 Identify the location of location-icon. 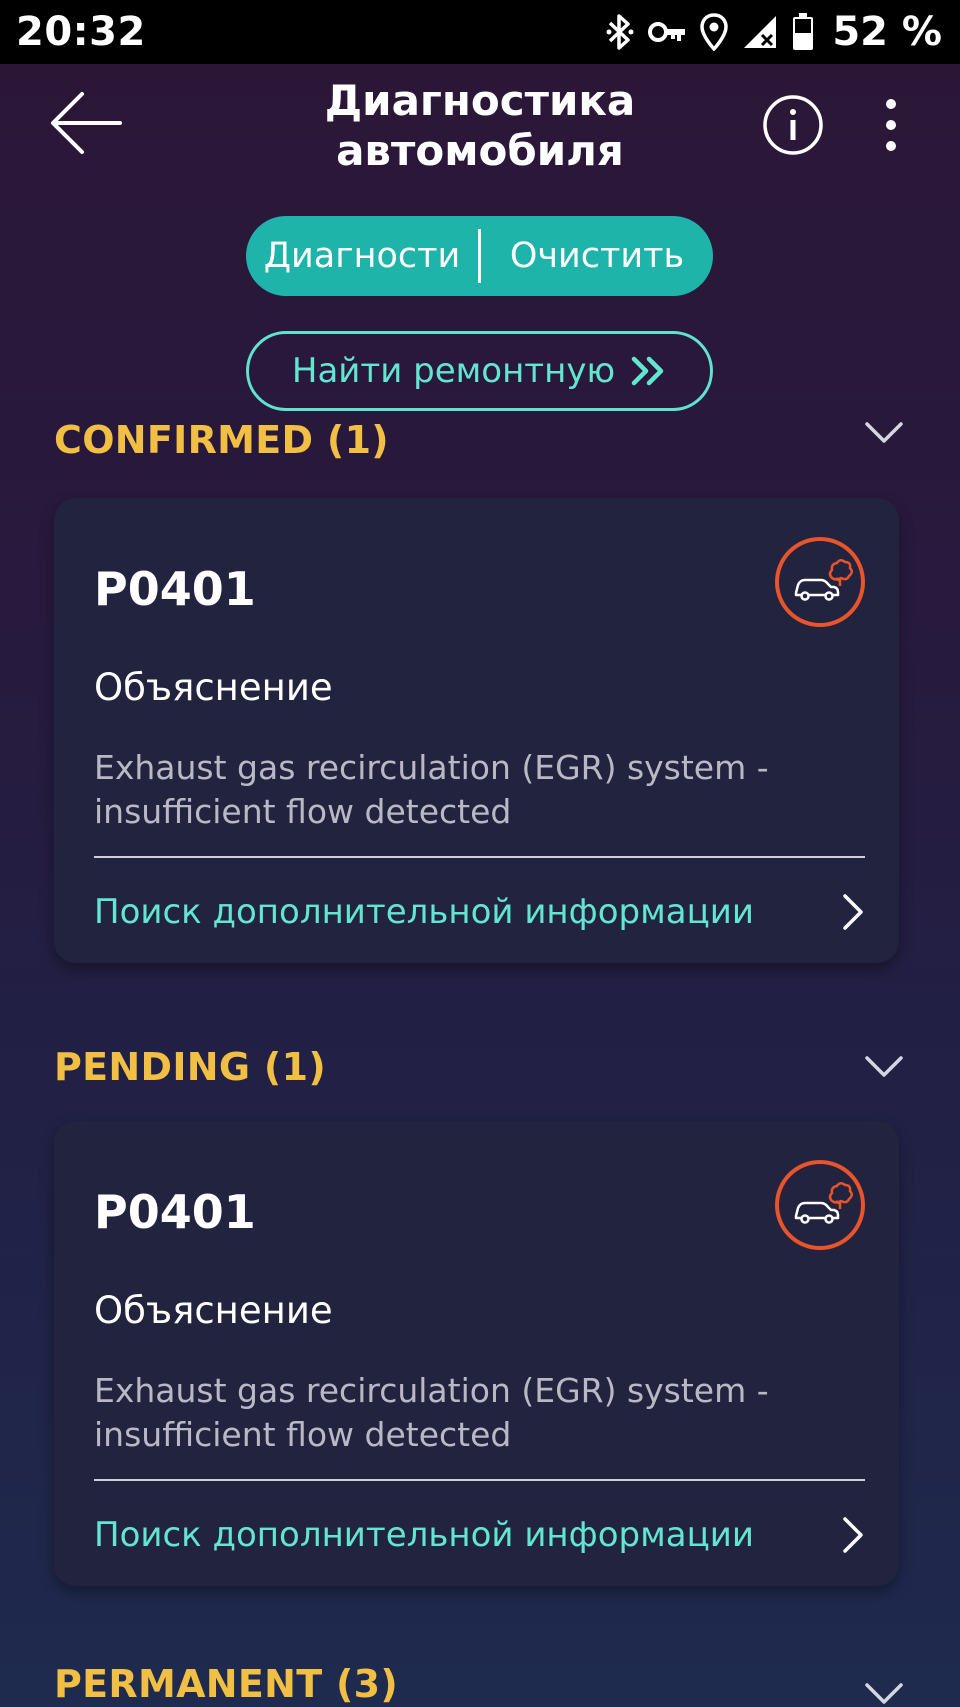
(714, 32).